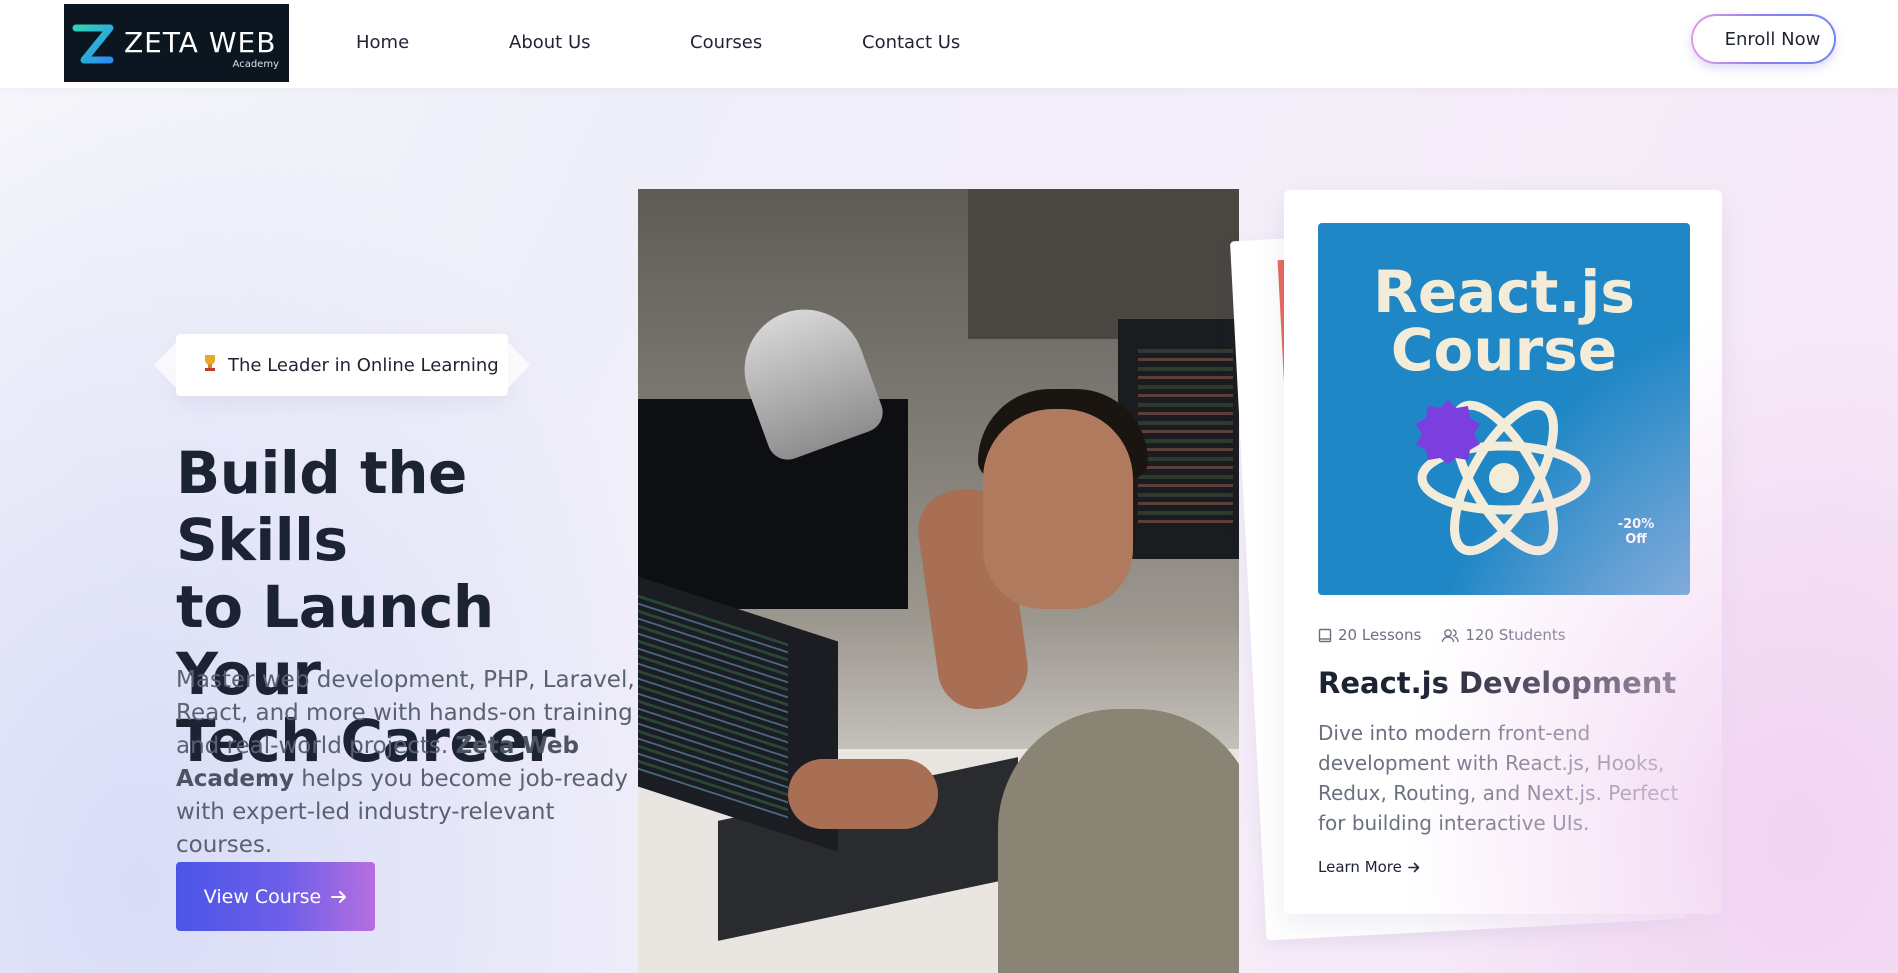 This screenshot has height=973, width=1898. I want to click on nav-contact-us: Contact Us, so click(911, 42).